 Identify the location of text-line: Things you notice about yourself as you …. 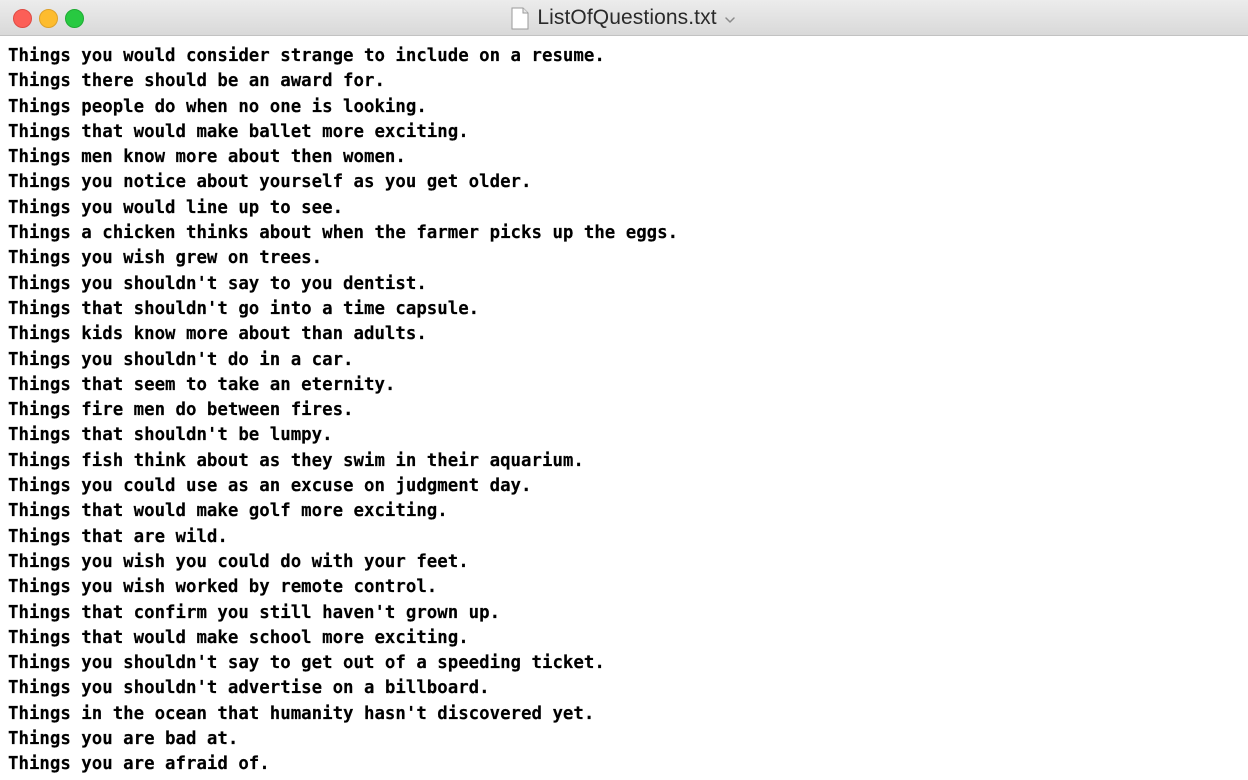
(270, 182).